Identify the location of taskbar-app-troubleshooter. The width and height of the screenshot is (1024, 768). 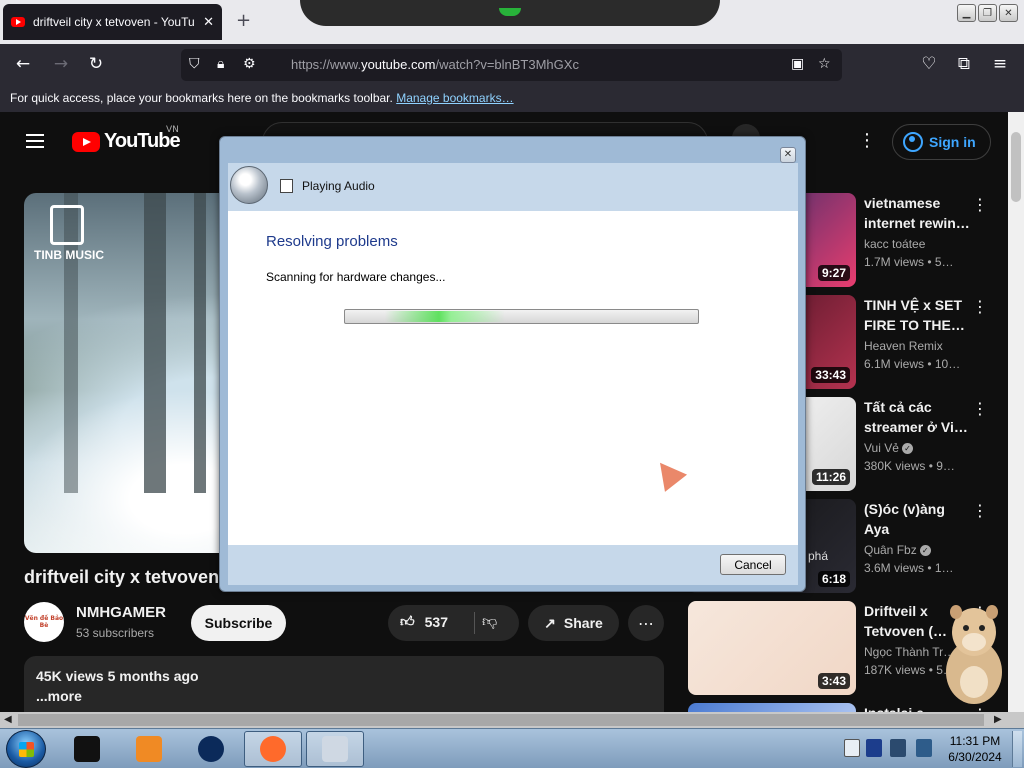
(335, 749).